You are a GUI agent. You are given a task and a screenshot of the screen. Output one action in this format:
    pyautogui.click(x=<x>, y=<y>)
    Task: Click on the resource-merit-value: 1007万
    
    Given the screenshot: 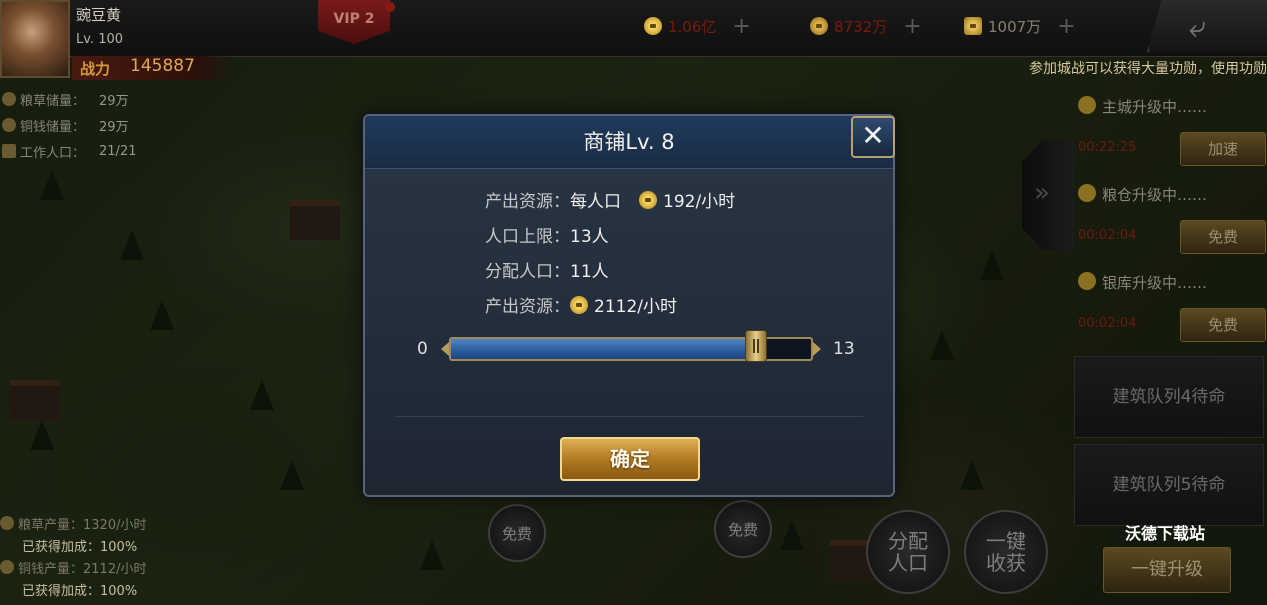 What is the action you would take?
    pyautogui.click(x=1015, y=26)
    